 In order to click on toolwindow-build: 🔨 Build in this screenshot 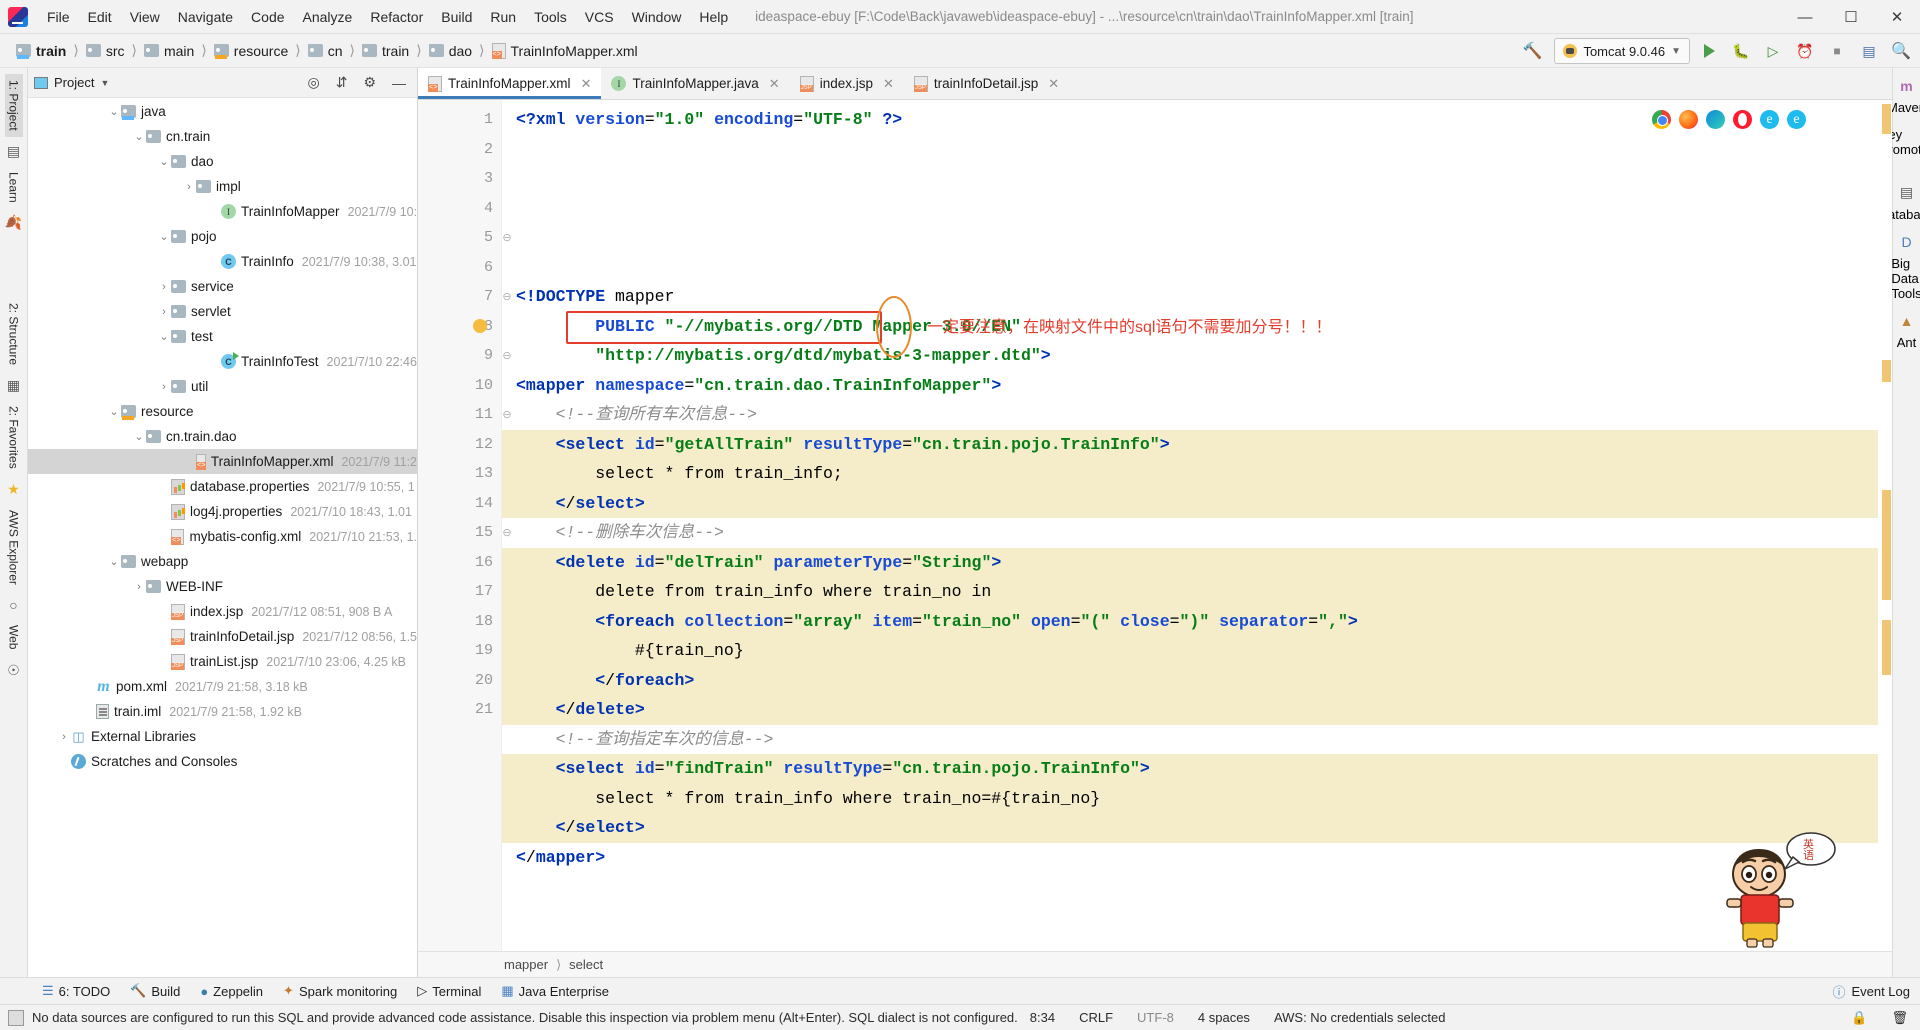, I will do `click(155, 991)`.